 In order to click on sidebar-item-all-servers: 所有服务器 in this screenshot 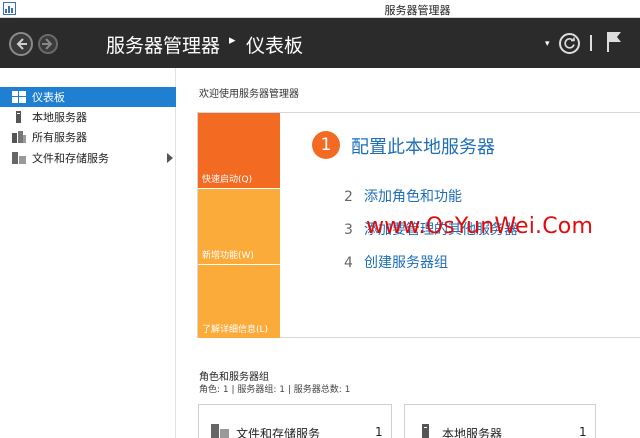, I will do `click(88, 137)`.